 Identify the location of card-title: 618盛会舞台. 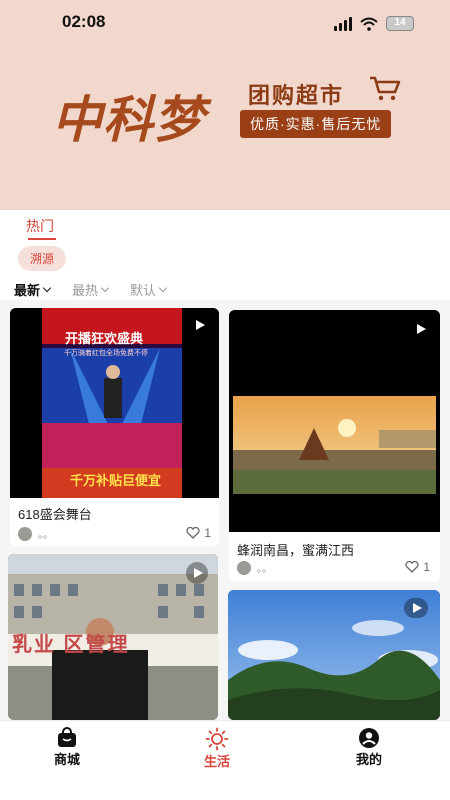
(55, 514).